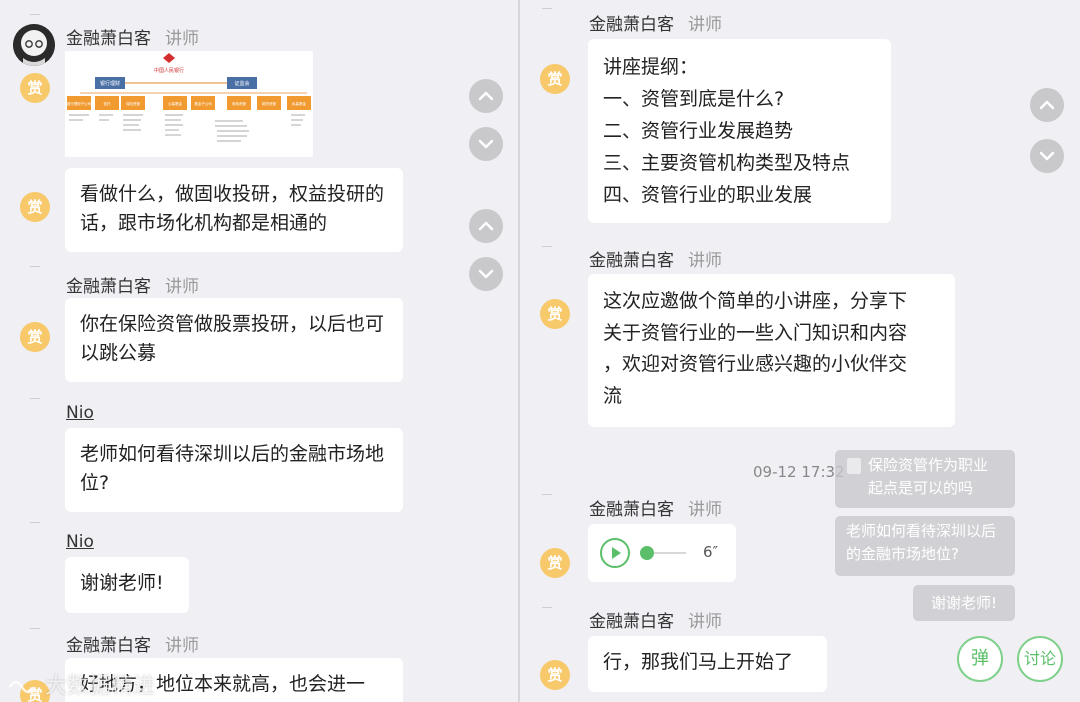 The width and height of the screenshot is (1080, 702). Describe the element at coordinates (107, 103) in the screenshot. I see `svg-text: 信托` at that location.